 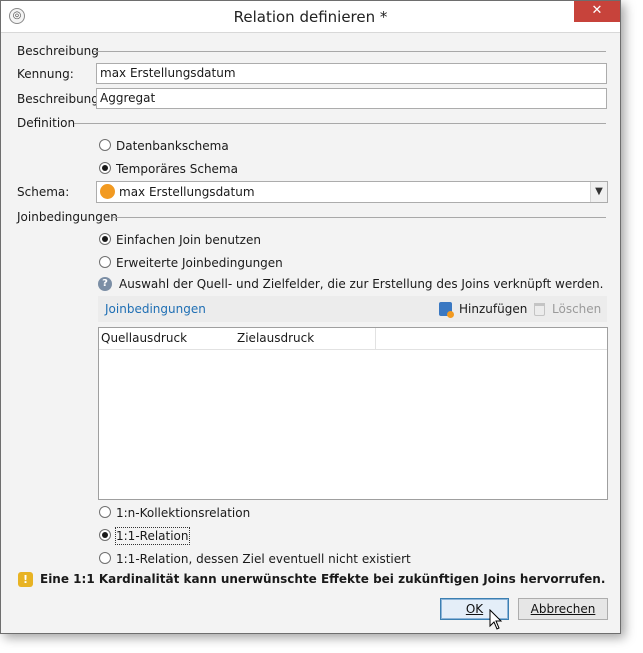 What do you see at coordinates (351, 98) in the screenshot?
I see `beschreibung-input: Aggregat` at bounding box center [351, 98].